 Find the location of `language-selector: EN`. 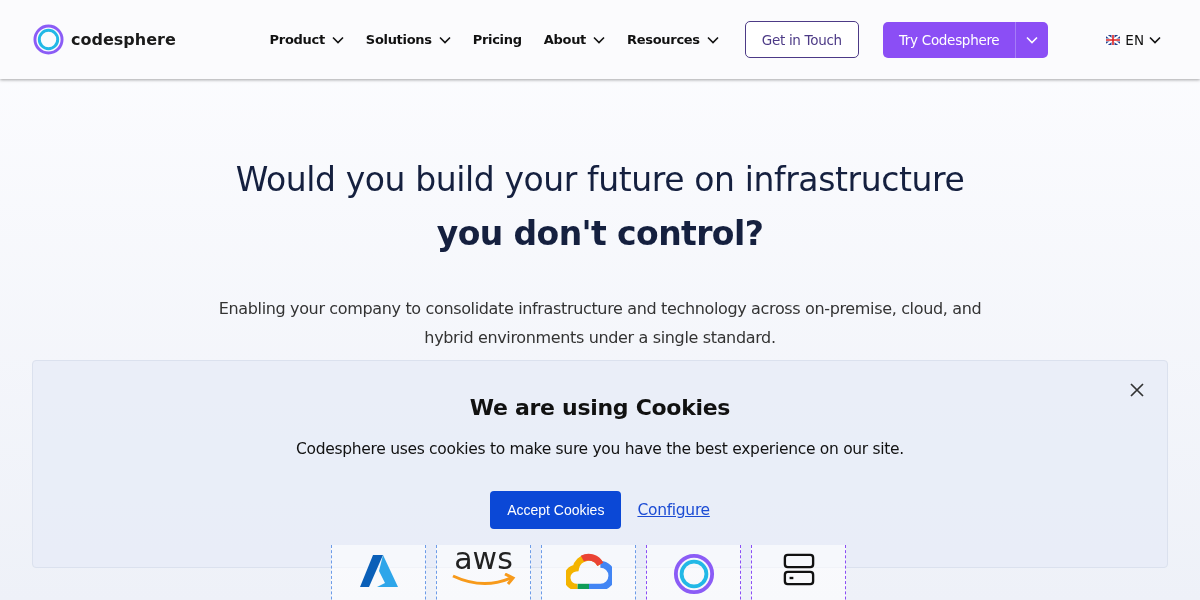

language-selector: EN is located at coordinates (1133, 39).